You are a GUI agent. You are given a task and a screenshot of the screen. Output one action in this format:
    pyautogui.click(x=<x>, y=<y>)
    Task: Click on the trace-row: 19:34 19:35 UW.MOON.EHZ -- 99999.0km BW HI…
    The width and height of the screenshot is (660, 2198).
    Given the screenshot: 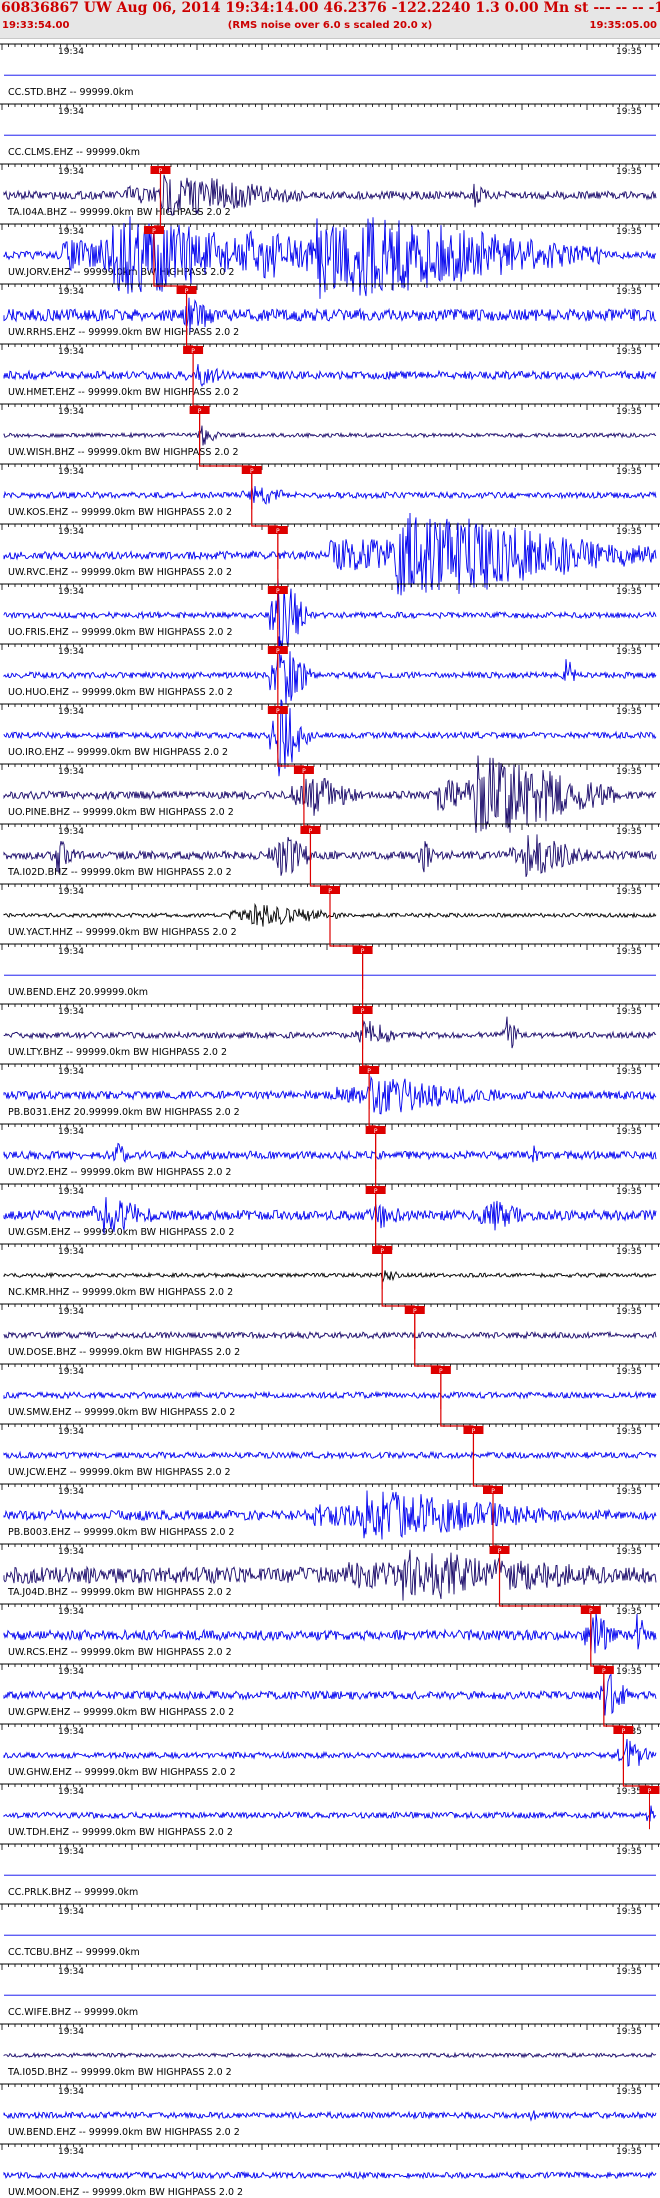 What is the action you would take?
    pyautogui.click(x=330, y=2170)
    